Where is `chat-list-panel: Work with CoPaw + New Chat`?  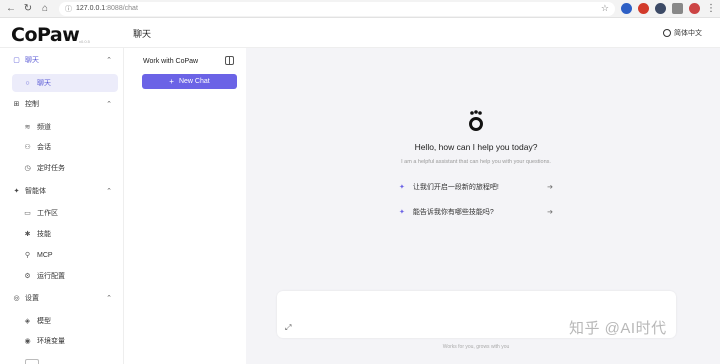
chat-list-panel: Work with CoPaw + New Chat is located at coordinates (190, 206).